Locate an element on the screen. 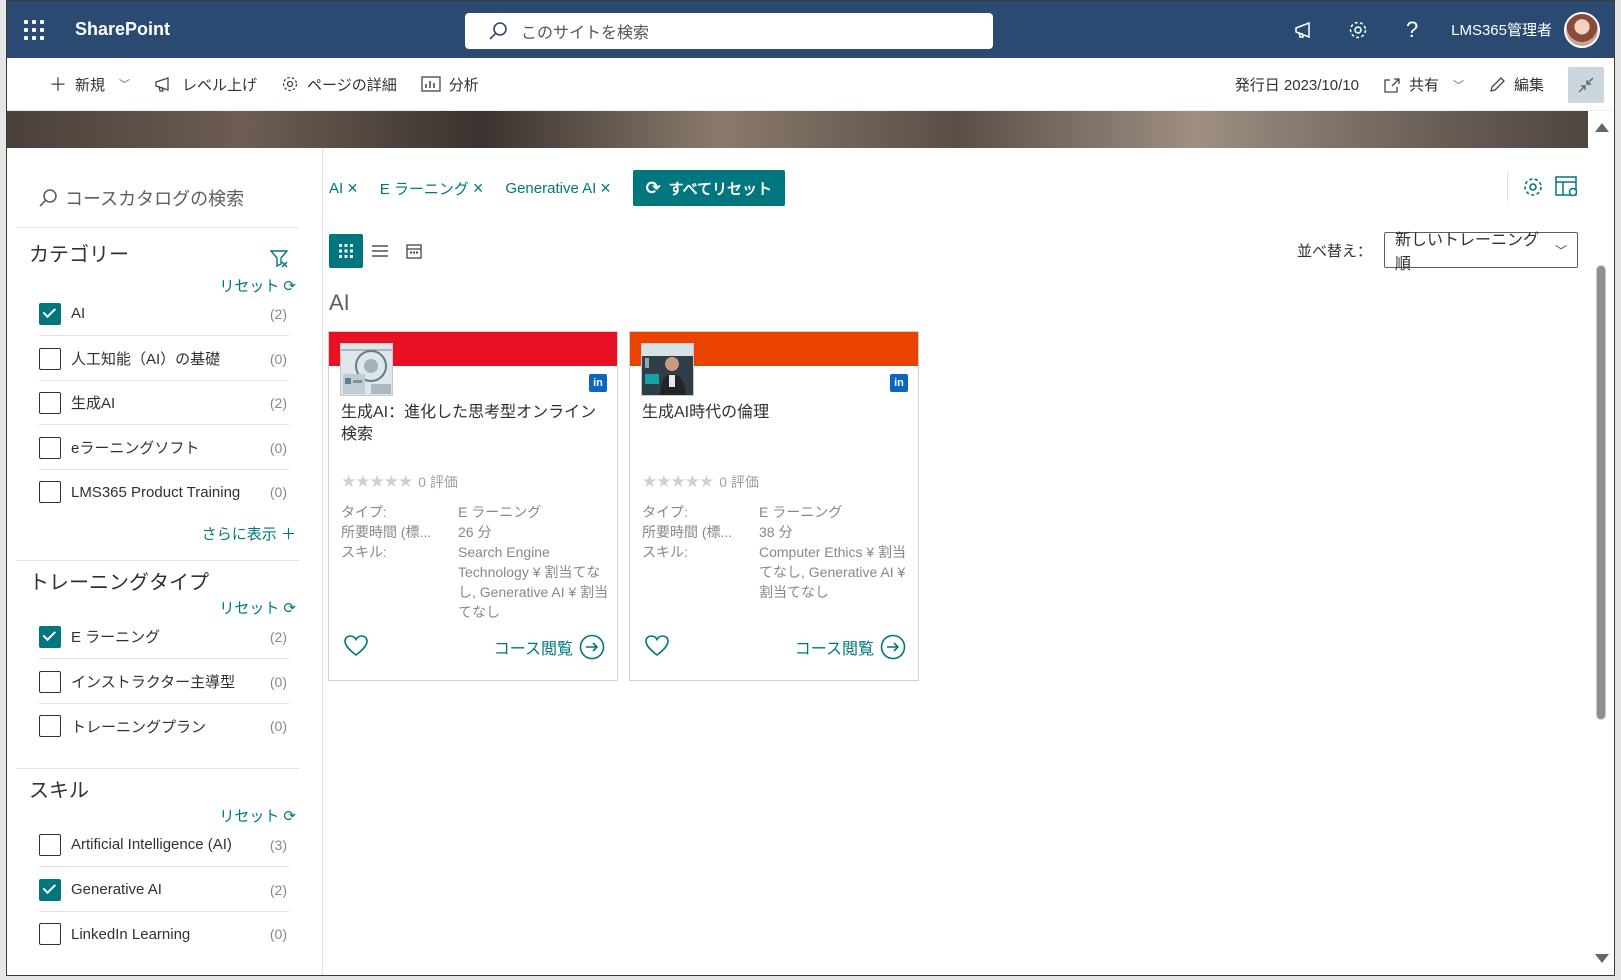 The height and width of the screenshot is (980, 1621). course-title: 生成AI時代の倫理 is located at coordinates (776, 413).